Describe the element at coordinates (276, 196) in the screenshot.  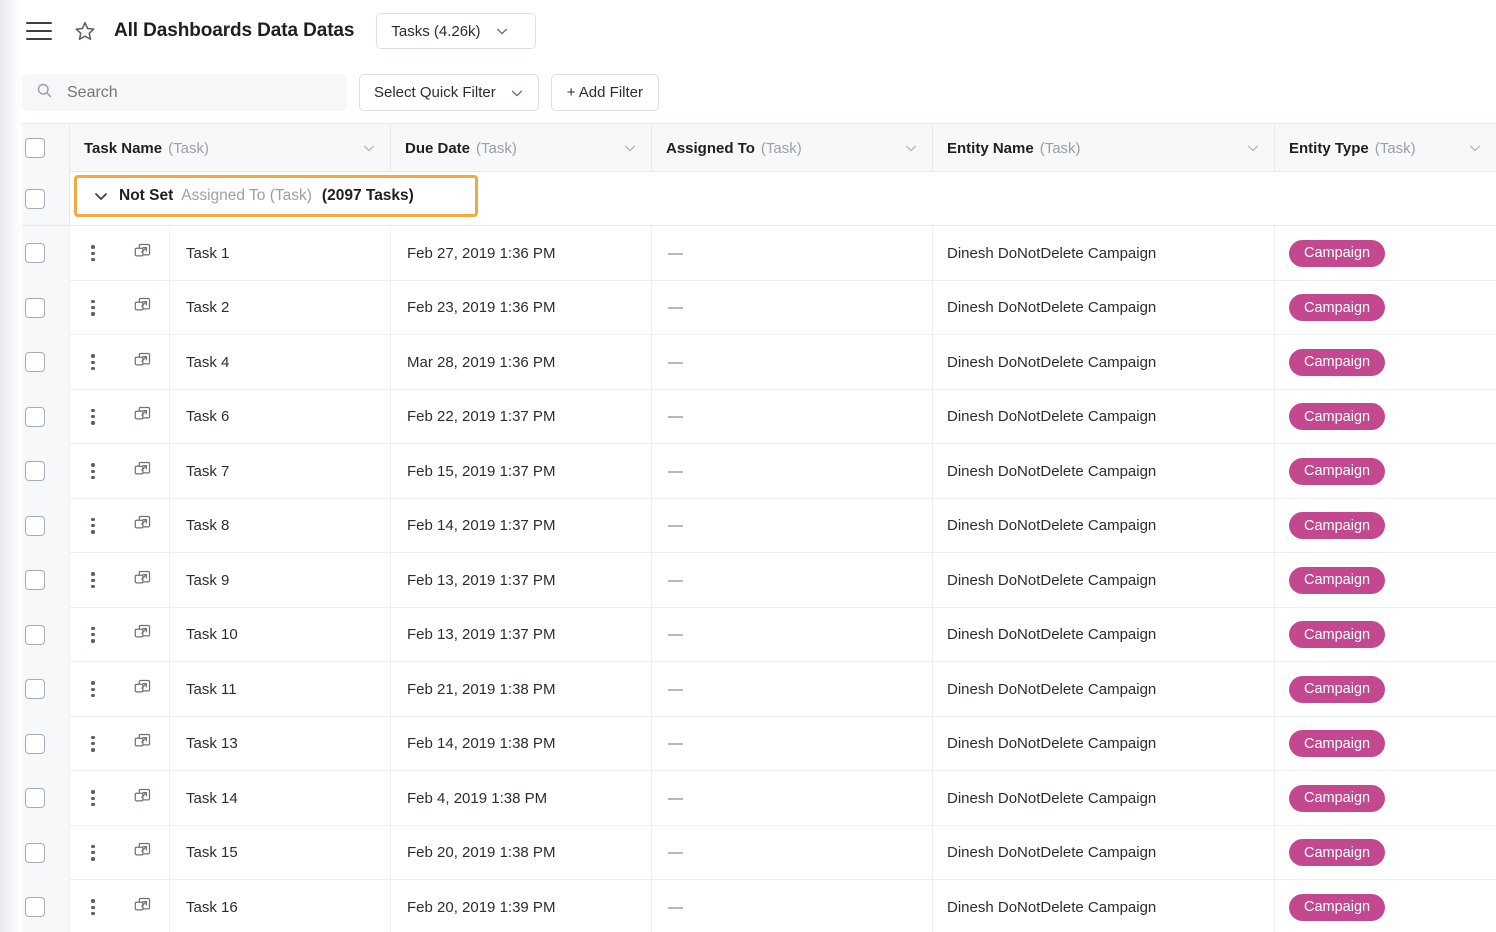
I see `group-toggle: Not Set Assigned To (Task) (2097 Tasks)` at that location.